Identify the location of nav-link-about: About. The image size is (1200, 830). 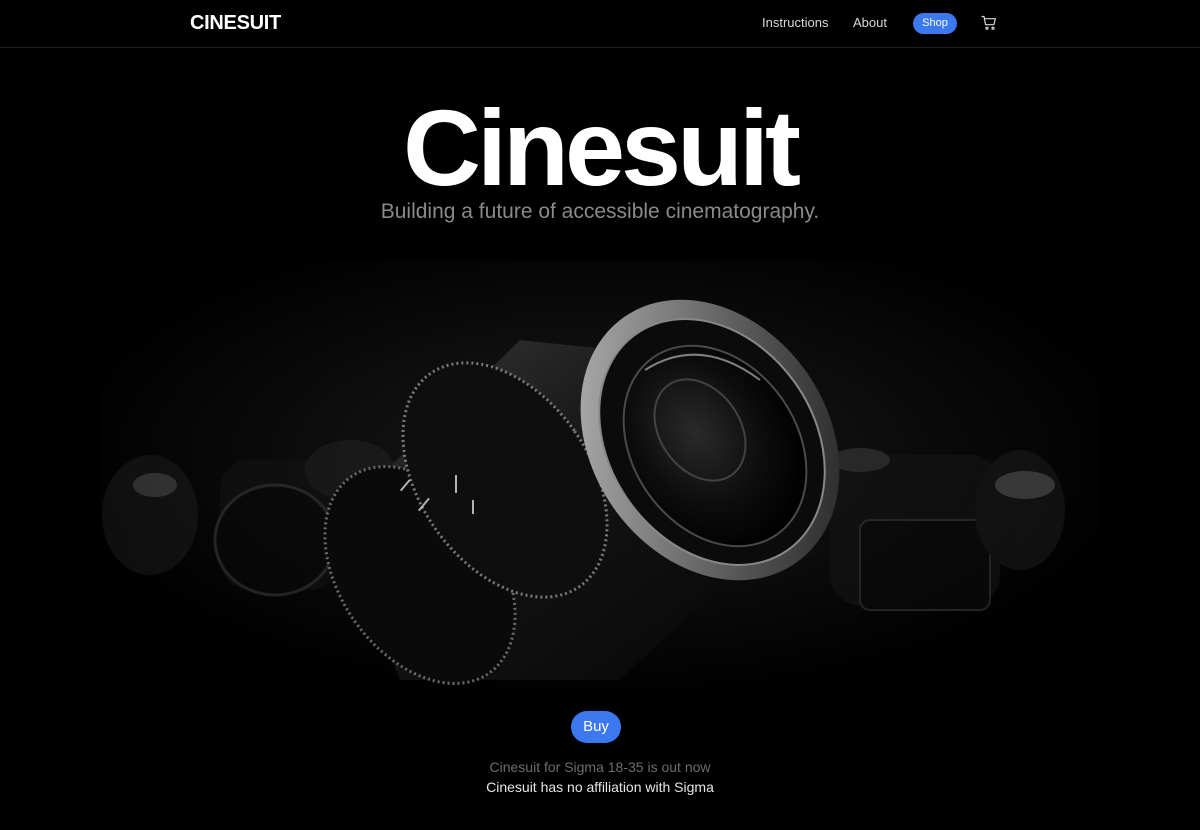
(870, 22).